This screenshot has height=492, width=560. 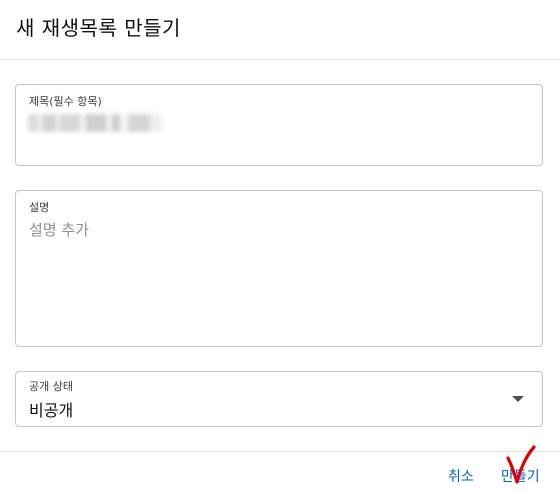 I want to click on footer-divider, so click(x=280, y=451).